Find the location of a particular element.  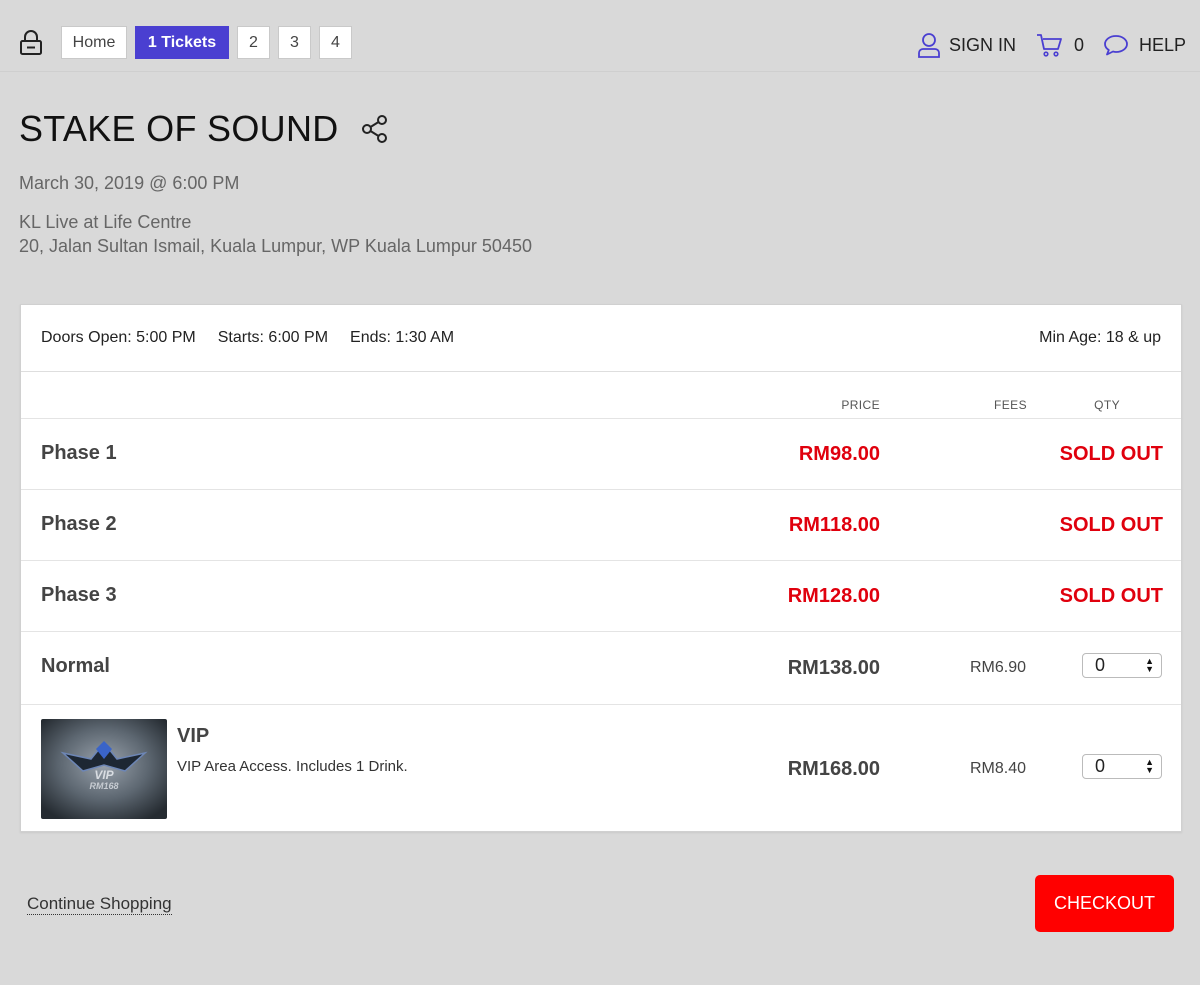

quantity-select-vip: 0 ▲ ▼ is located at coordinates (1122, 766).